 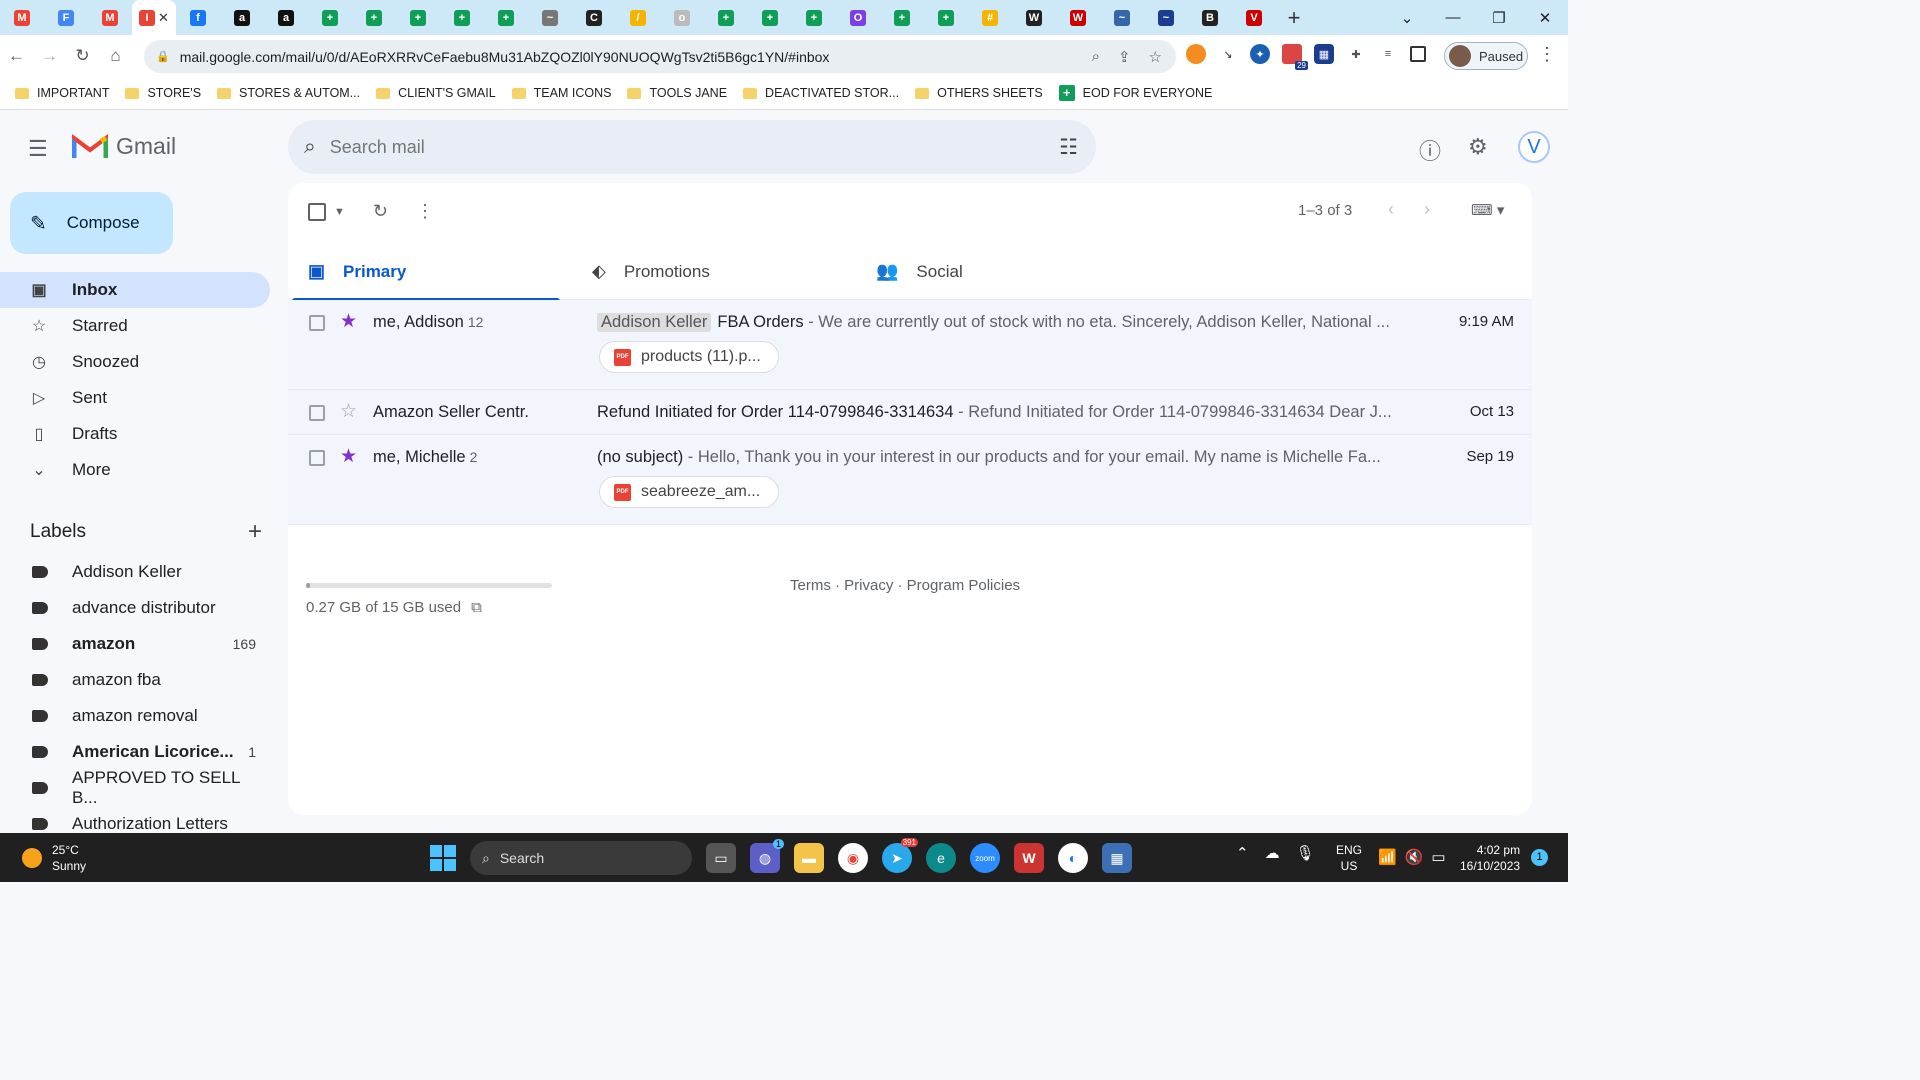 I want to click on email-label-badge: Addison Keller, so click(x=654, y=322).